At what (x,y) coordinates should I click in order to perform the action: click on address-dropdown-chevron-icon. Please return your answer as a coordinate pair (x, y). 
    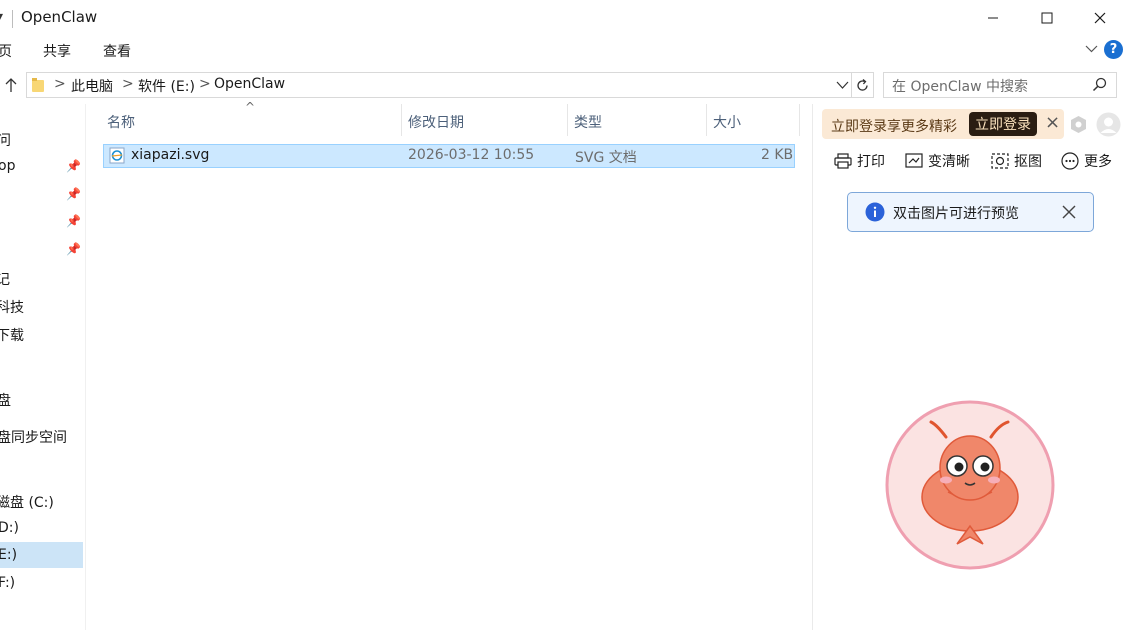
    Looking at the image, I should click on (842, 85).